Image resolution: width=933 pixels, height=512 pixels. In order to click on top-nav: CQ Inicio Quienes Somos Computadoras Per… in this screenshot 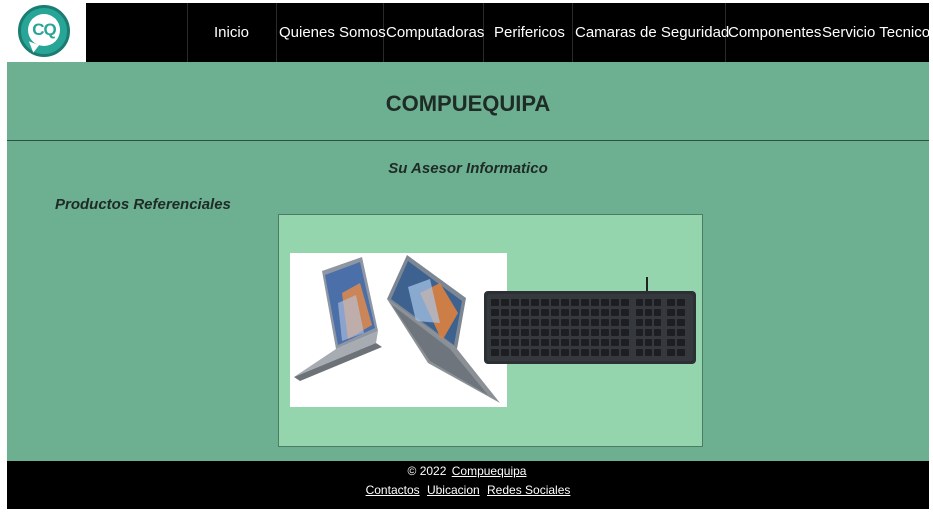, I will do `click(468, 32)`.